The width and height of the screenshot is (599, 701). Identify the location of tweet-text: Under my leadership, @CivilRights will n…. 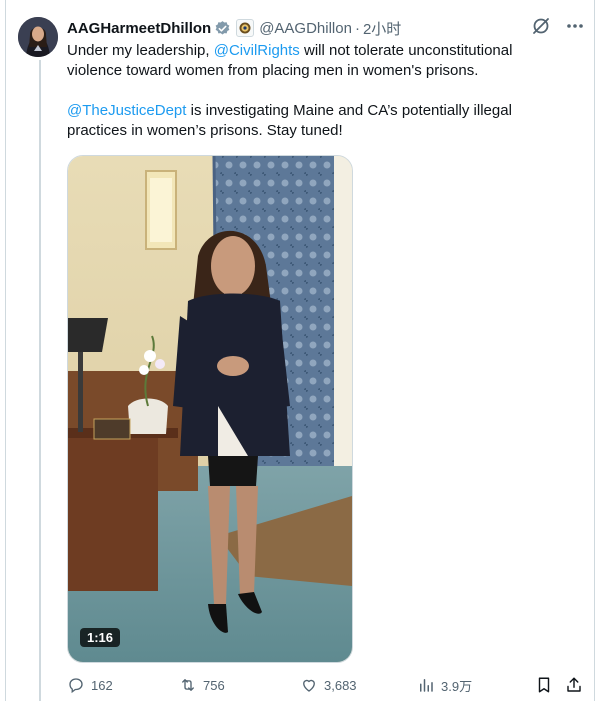
(317, 91).